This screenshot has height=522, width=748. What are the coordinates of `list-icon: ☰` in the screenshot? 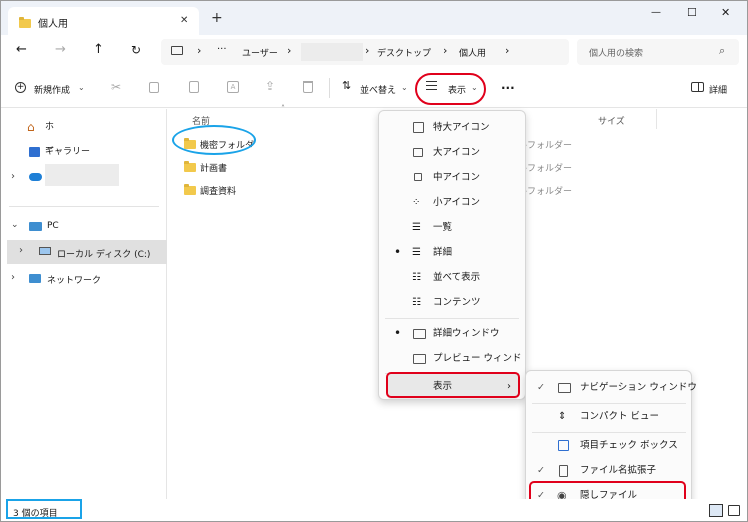 It's located at (416, 227).